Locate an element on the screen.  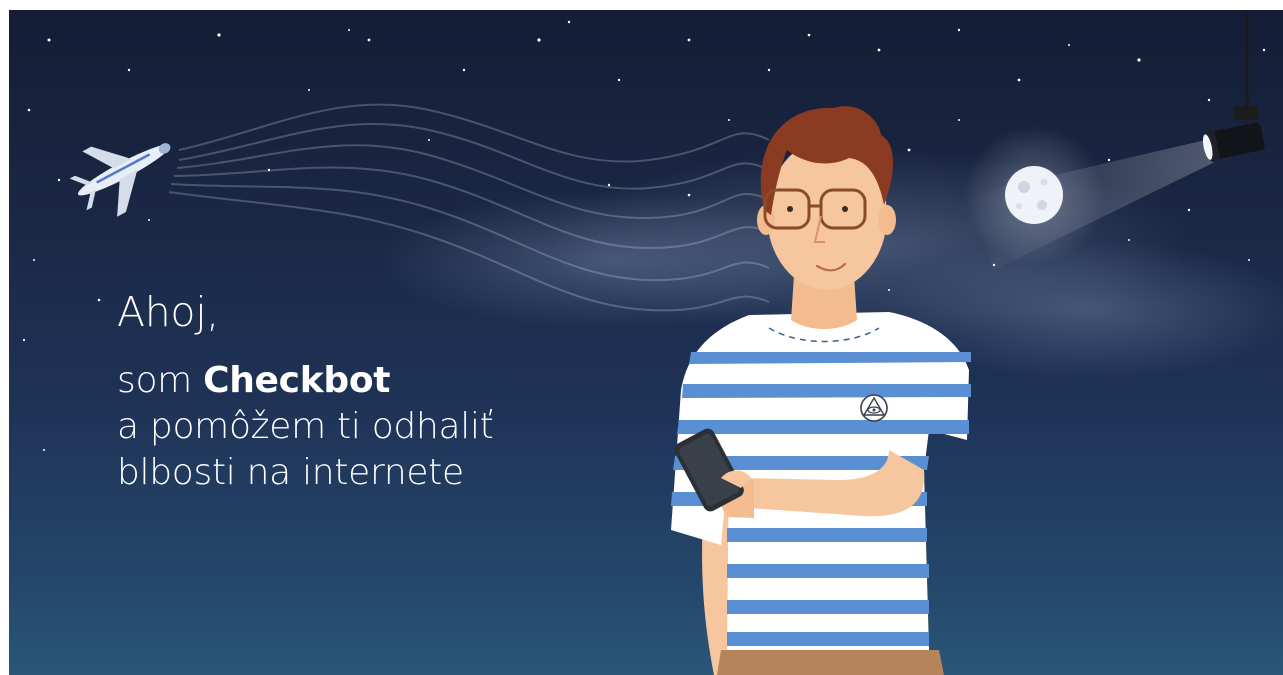
intro-line-1: som Checkbot is located at coordinates (305, 381).